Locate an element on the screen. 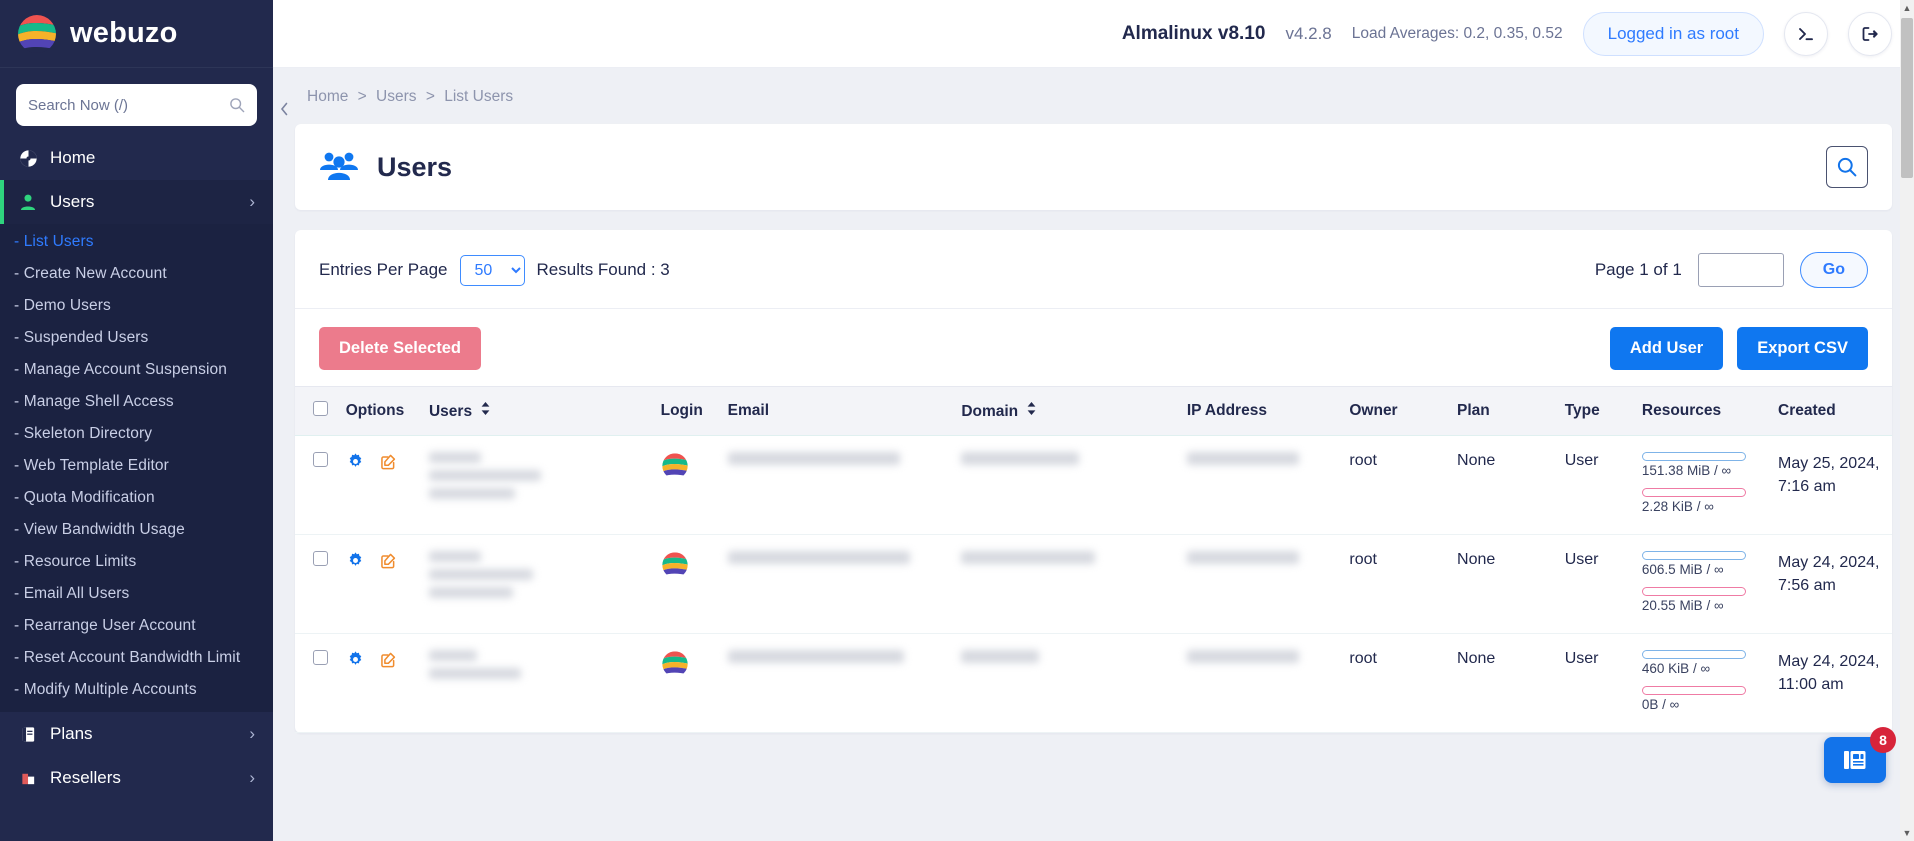 The image size is (1914, 841). sidebar-item-resellers: Resellers › is located at coordinates (136, 778).